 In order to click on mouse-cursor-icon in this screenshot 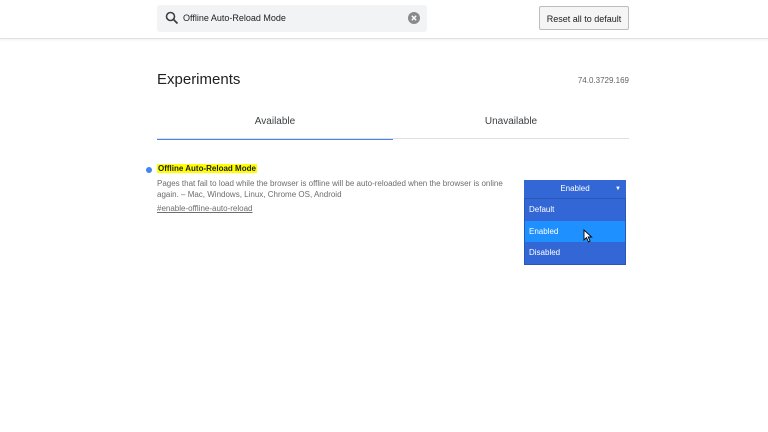, I will do `click(588, 236)`.